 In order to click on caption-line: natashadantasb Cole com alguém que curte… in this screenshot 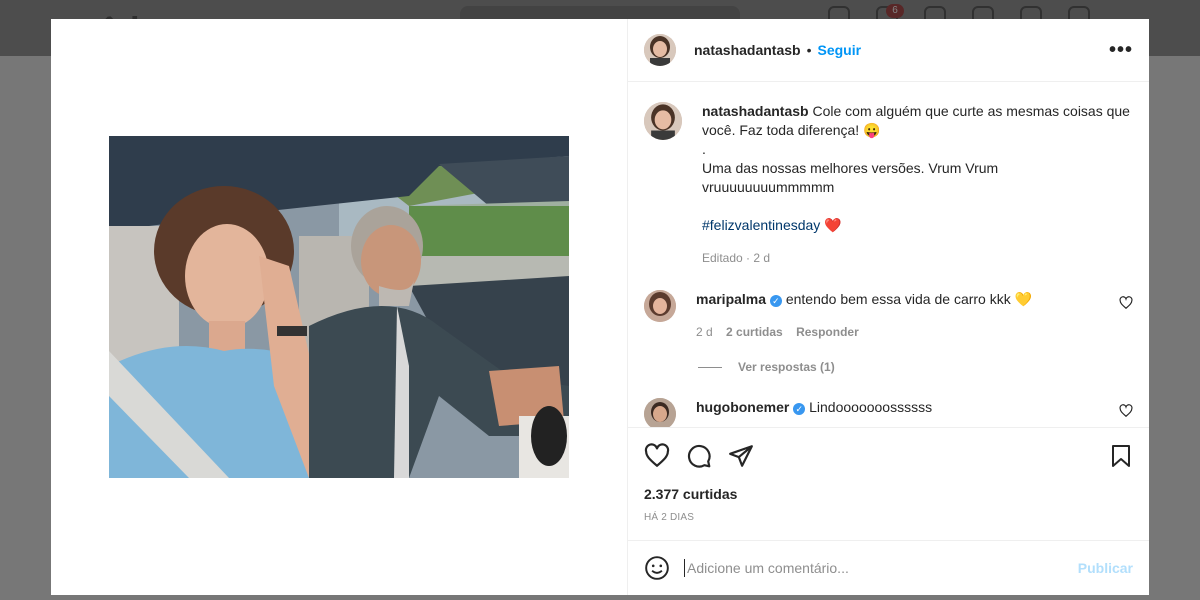, I will do `click(917, 121)`.